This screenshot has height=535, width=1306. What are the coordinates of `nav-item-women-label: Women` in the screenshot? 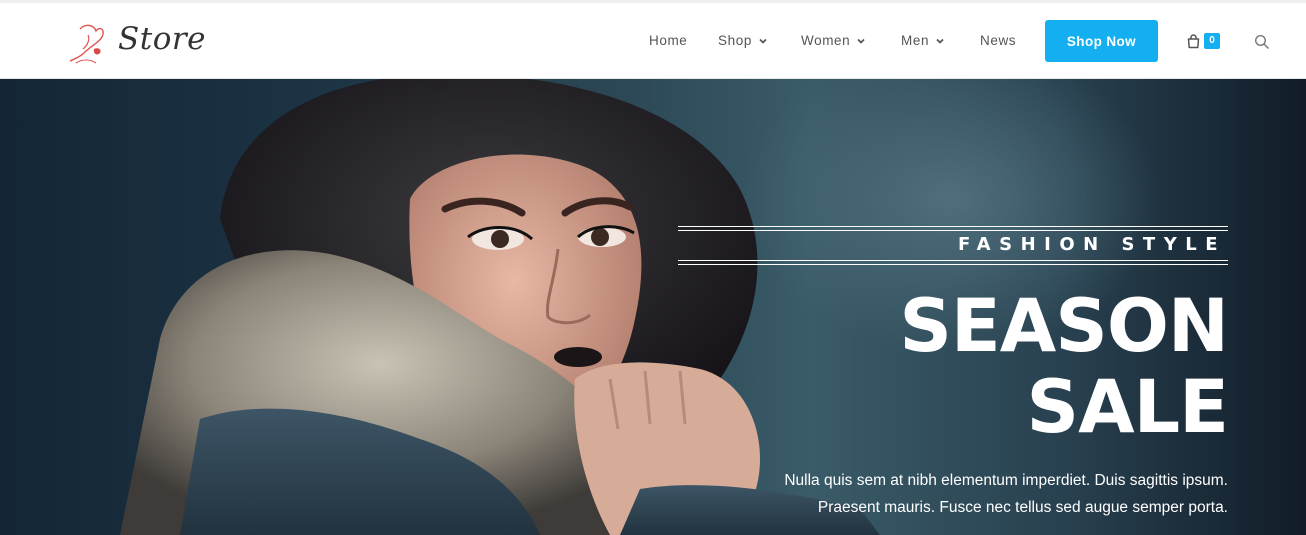 It's located at (826, 40).